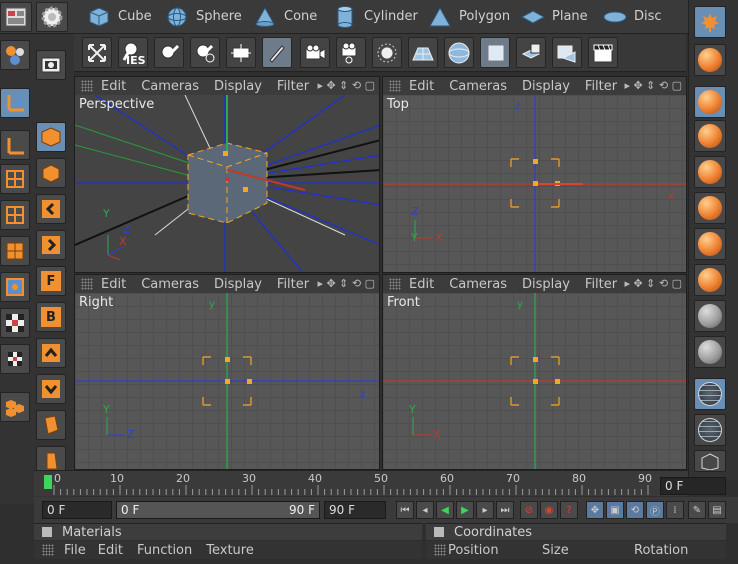 The width and height of the screenshot is (738, 564). I want to click on points-mode-button, so click(15, 179).